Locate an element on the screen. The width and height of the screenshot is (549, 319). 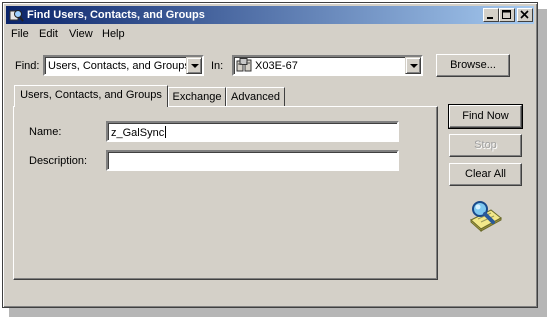
menu-view: View is located at coordinates (81, 34).